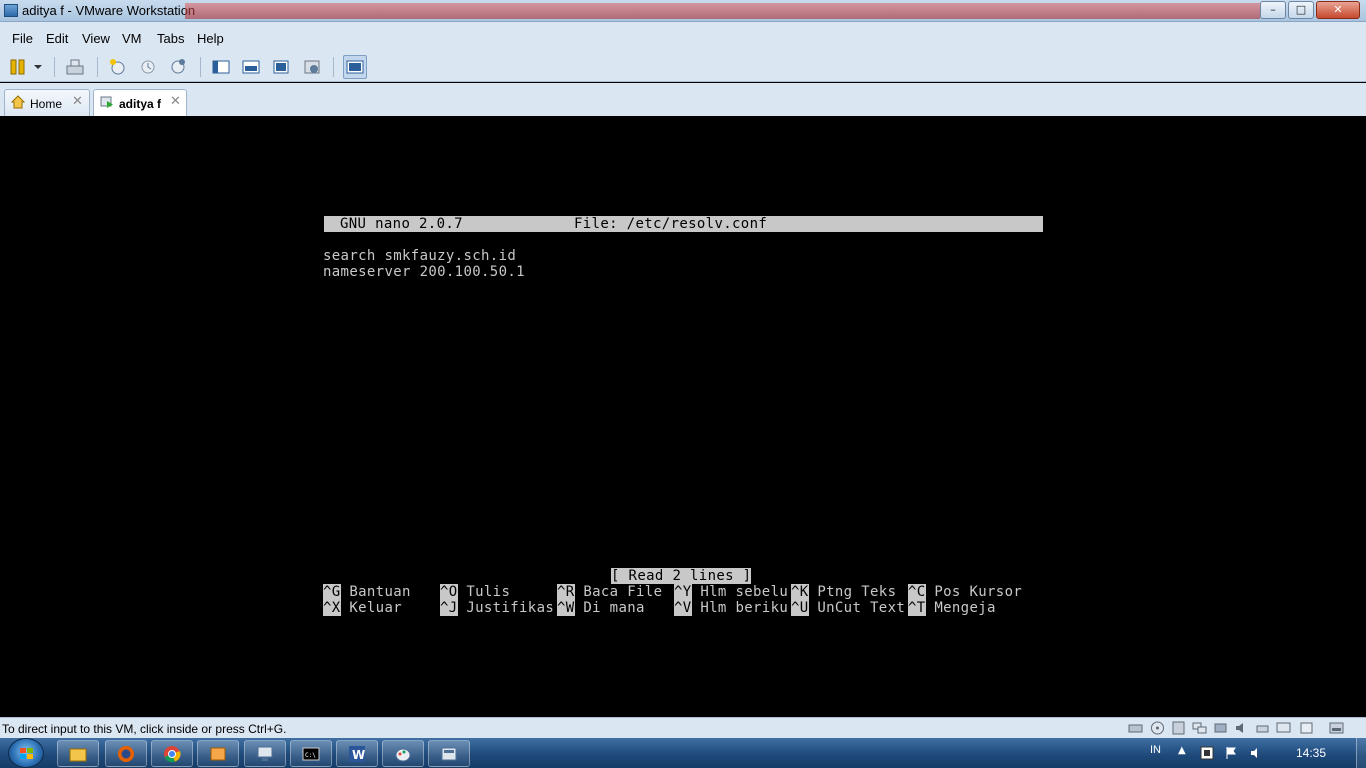 This screenshot has width=1366, height=768. Describe the element at coordinates (35, 67) in the screenshot. I see `dropdown-arrow-icon` at that location.